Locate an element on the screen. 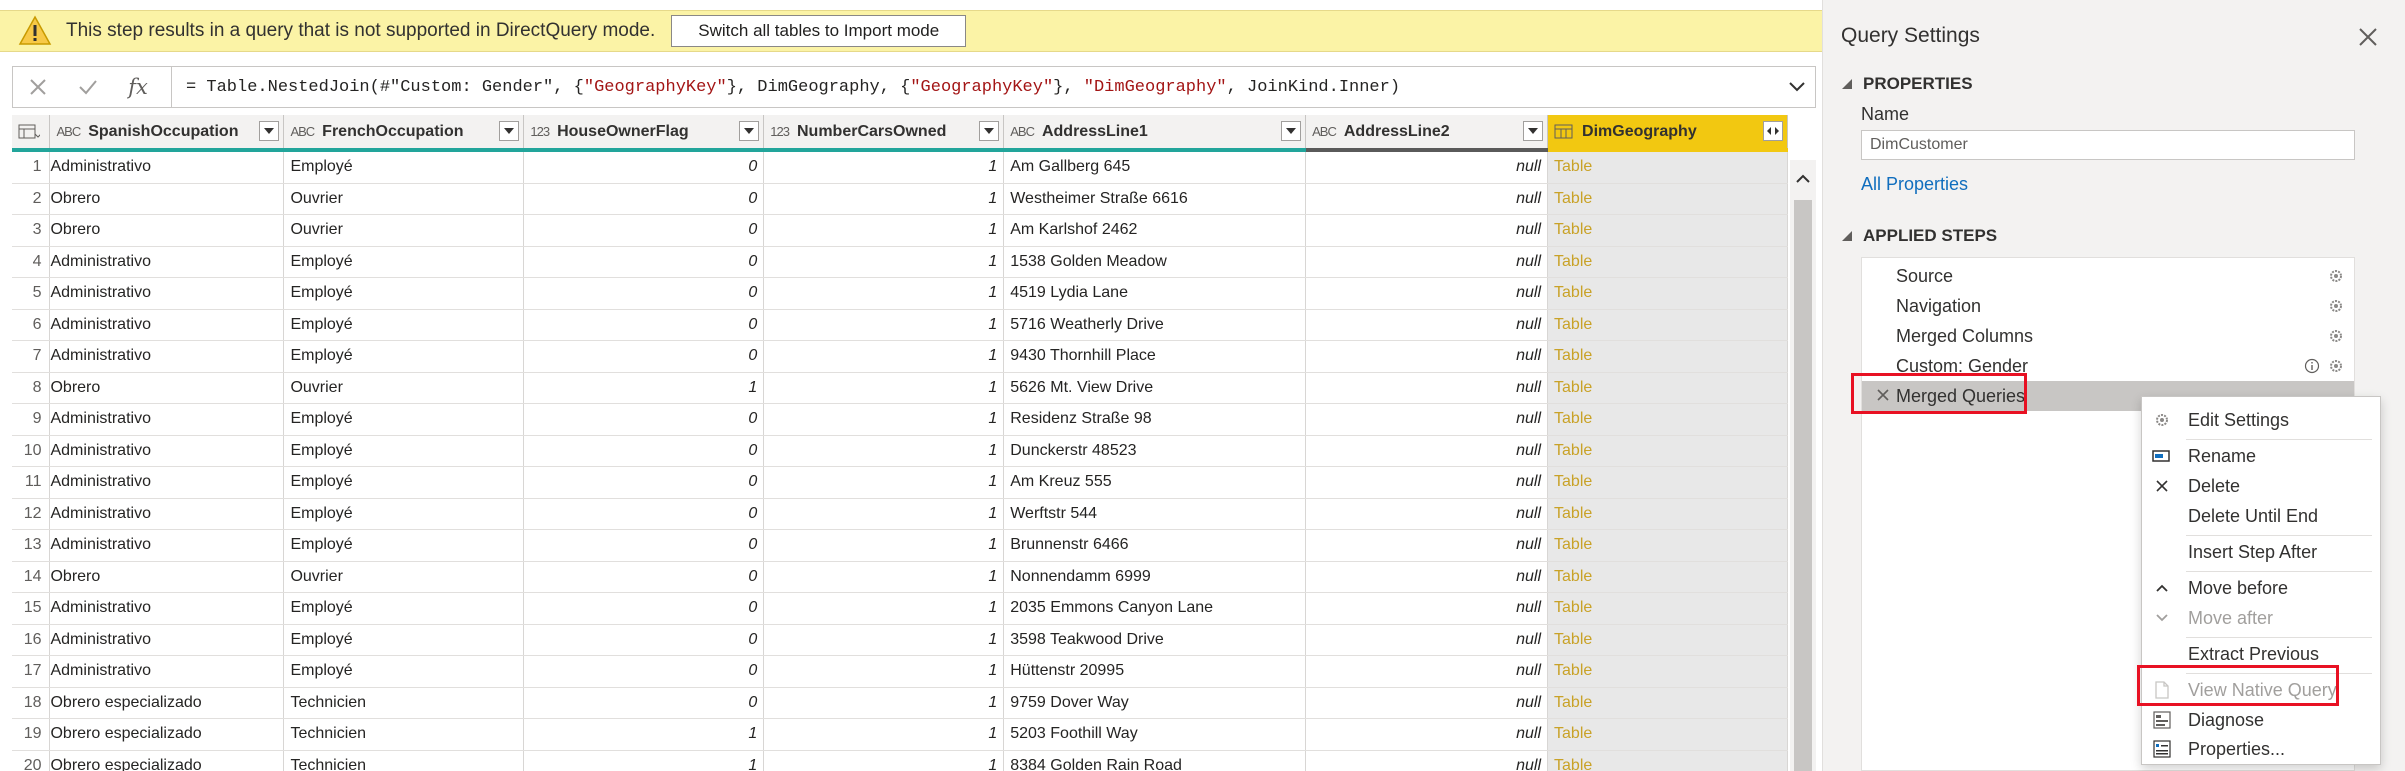  cell-addressline1: Am Karlshof 2462 is located at coordinates (1155, 230).